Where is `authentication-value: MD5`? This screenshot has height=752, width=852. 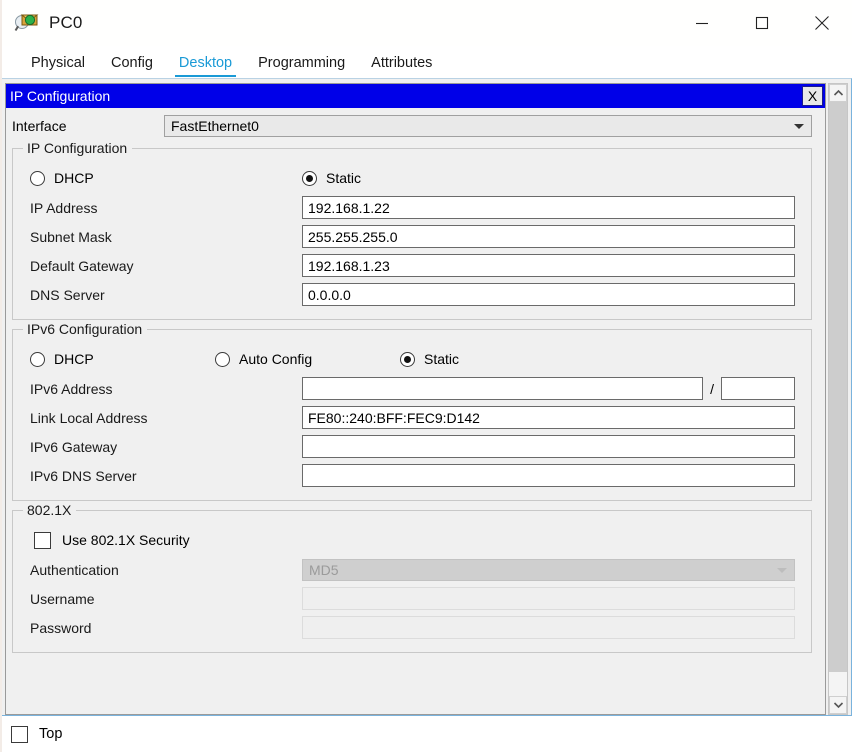
authentication-value: MD5 is located at coordinates (324, 569).